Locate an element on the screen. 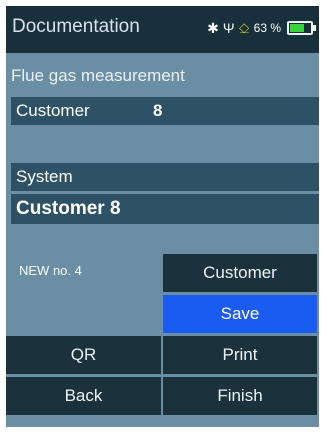 Image resolution: width=325 pixels, height=433 pixels. qr-button: QR is located at coordinates (83, 355).